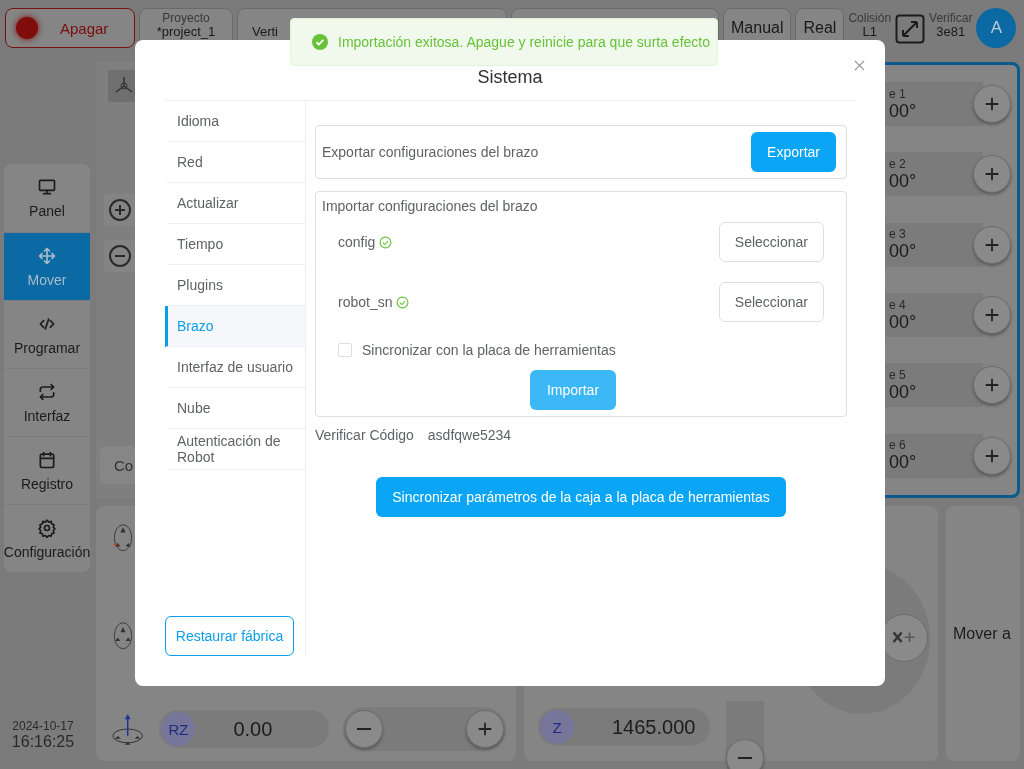  Describe the element at coordinates (365, 302) in the screenshot. I see `file-name: robot_sn` at that location.